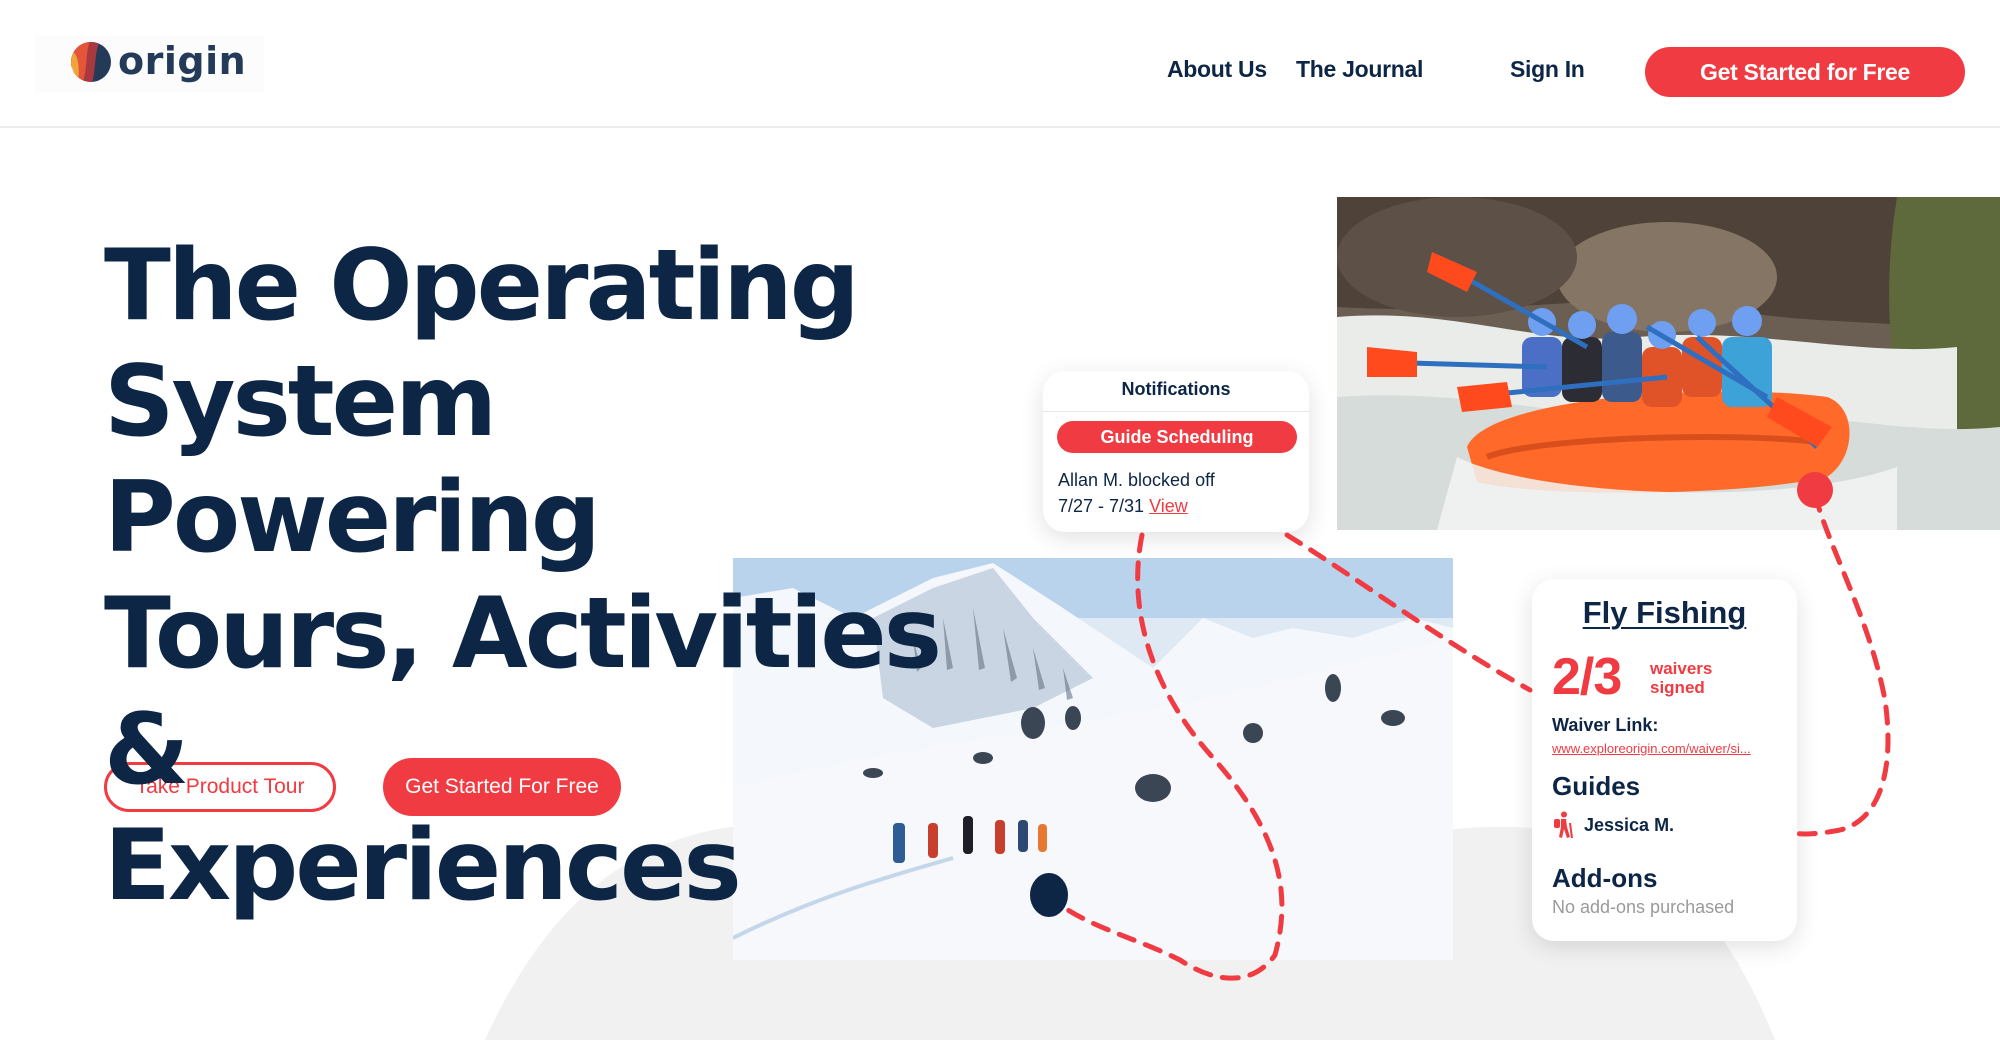 This screenshot has width=2000, height=1040. What do you see at coordinates (1605, 725) in the screenshot?
I see `waiver-link-label: Waiver Link:` at bounding box center [1605, 725].